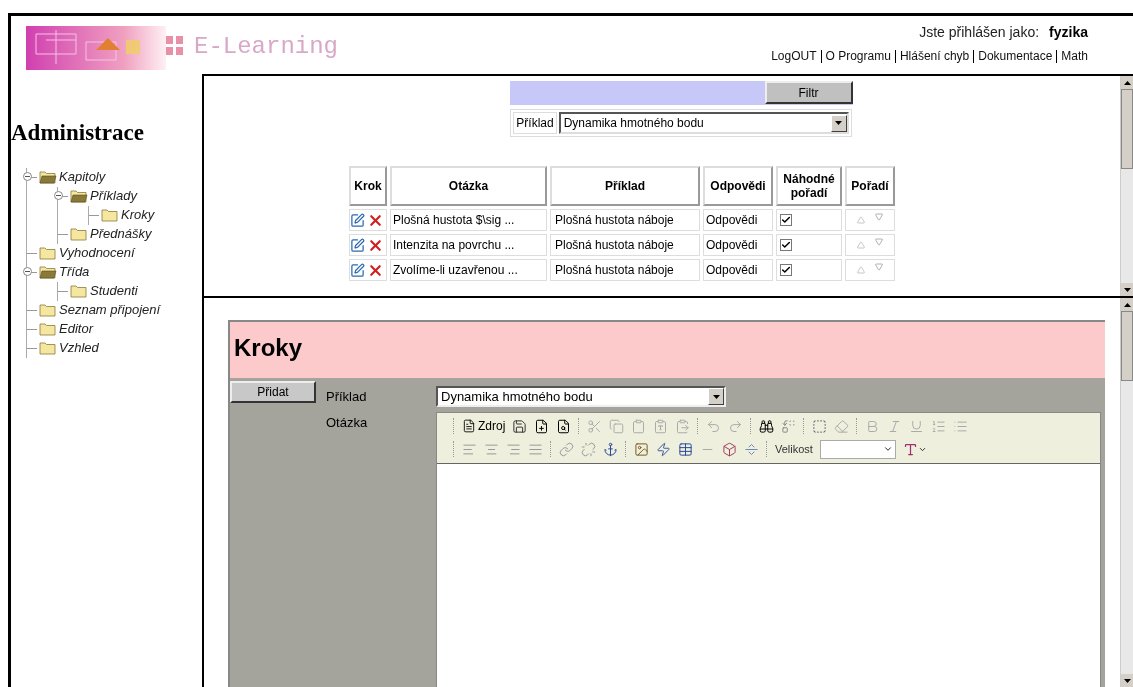 This screenshot has height=687, width=1133. Describe the element at coordinates (564, 426) in the screenshot. I see `preview-icon` at that location.